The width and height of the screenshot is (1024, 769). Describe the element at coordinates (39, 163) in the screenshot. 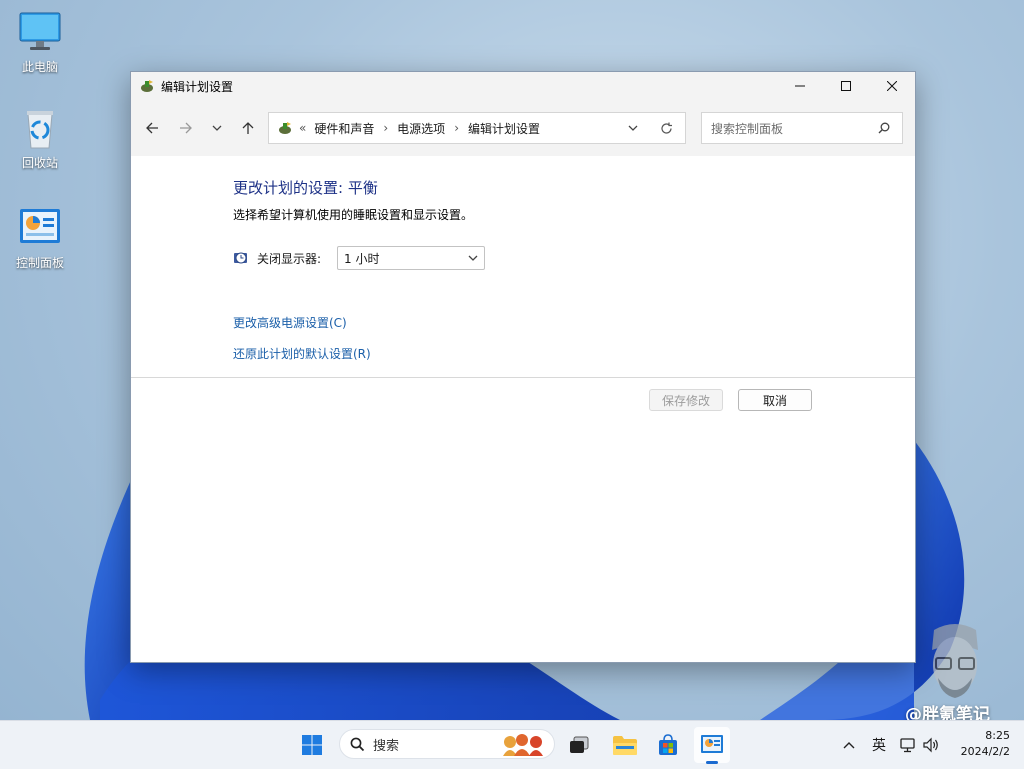

I see `desktop-icon-label: 回收站` at that location.